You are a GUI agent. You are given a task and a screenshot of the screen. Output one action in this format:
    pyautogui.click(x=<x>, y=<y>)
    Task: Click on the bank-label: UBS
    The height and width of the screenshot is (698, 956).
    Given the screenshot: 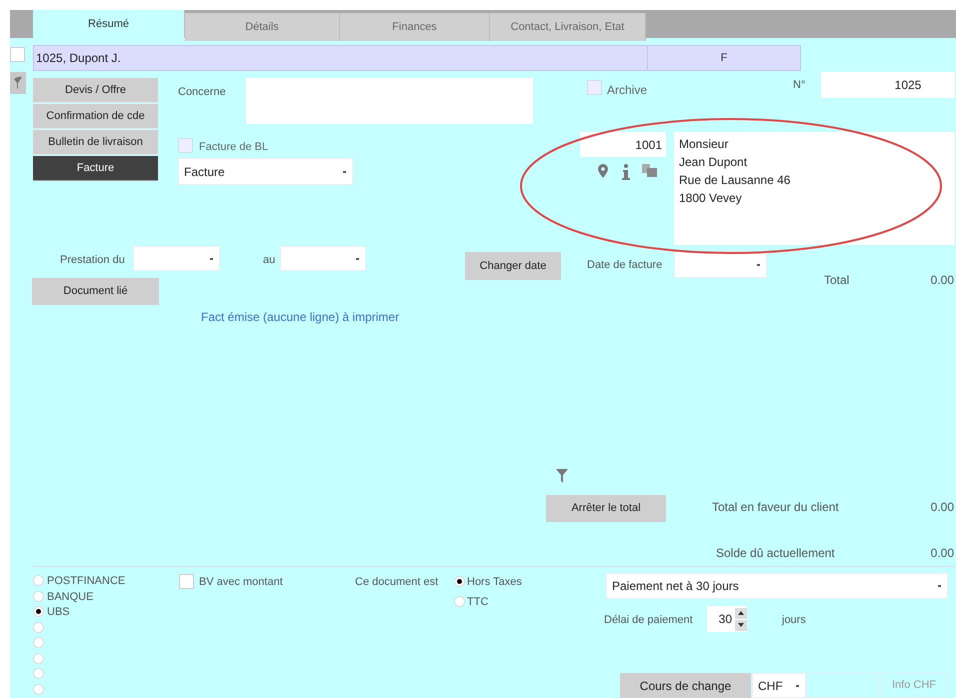 What is the action you would take?
    pyautogui.click(x=58, y=612)
    